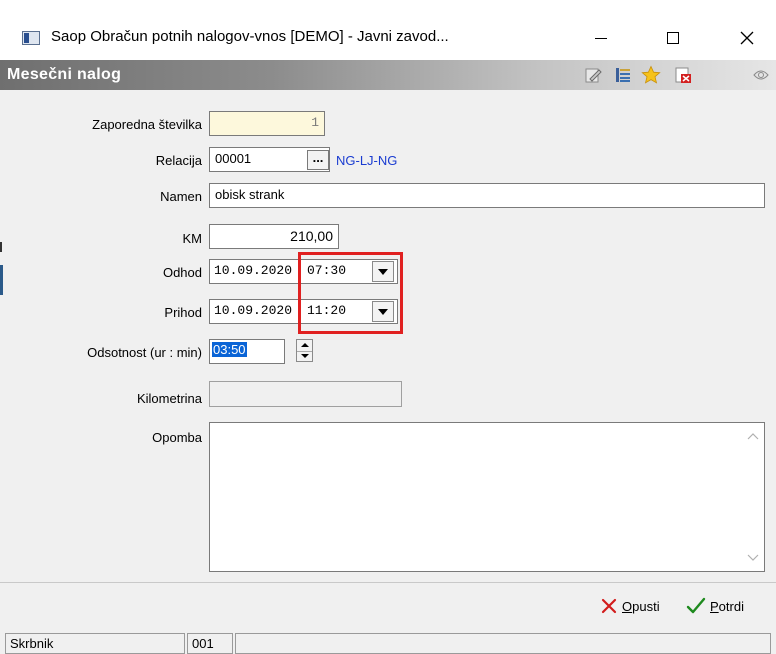  What do you see at coordinates (177, 437) in the screenshot?
I see `note-label: Opomba` at bounding box center [177, 437].